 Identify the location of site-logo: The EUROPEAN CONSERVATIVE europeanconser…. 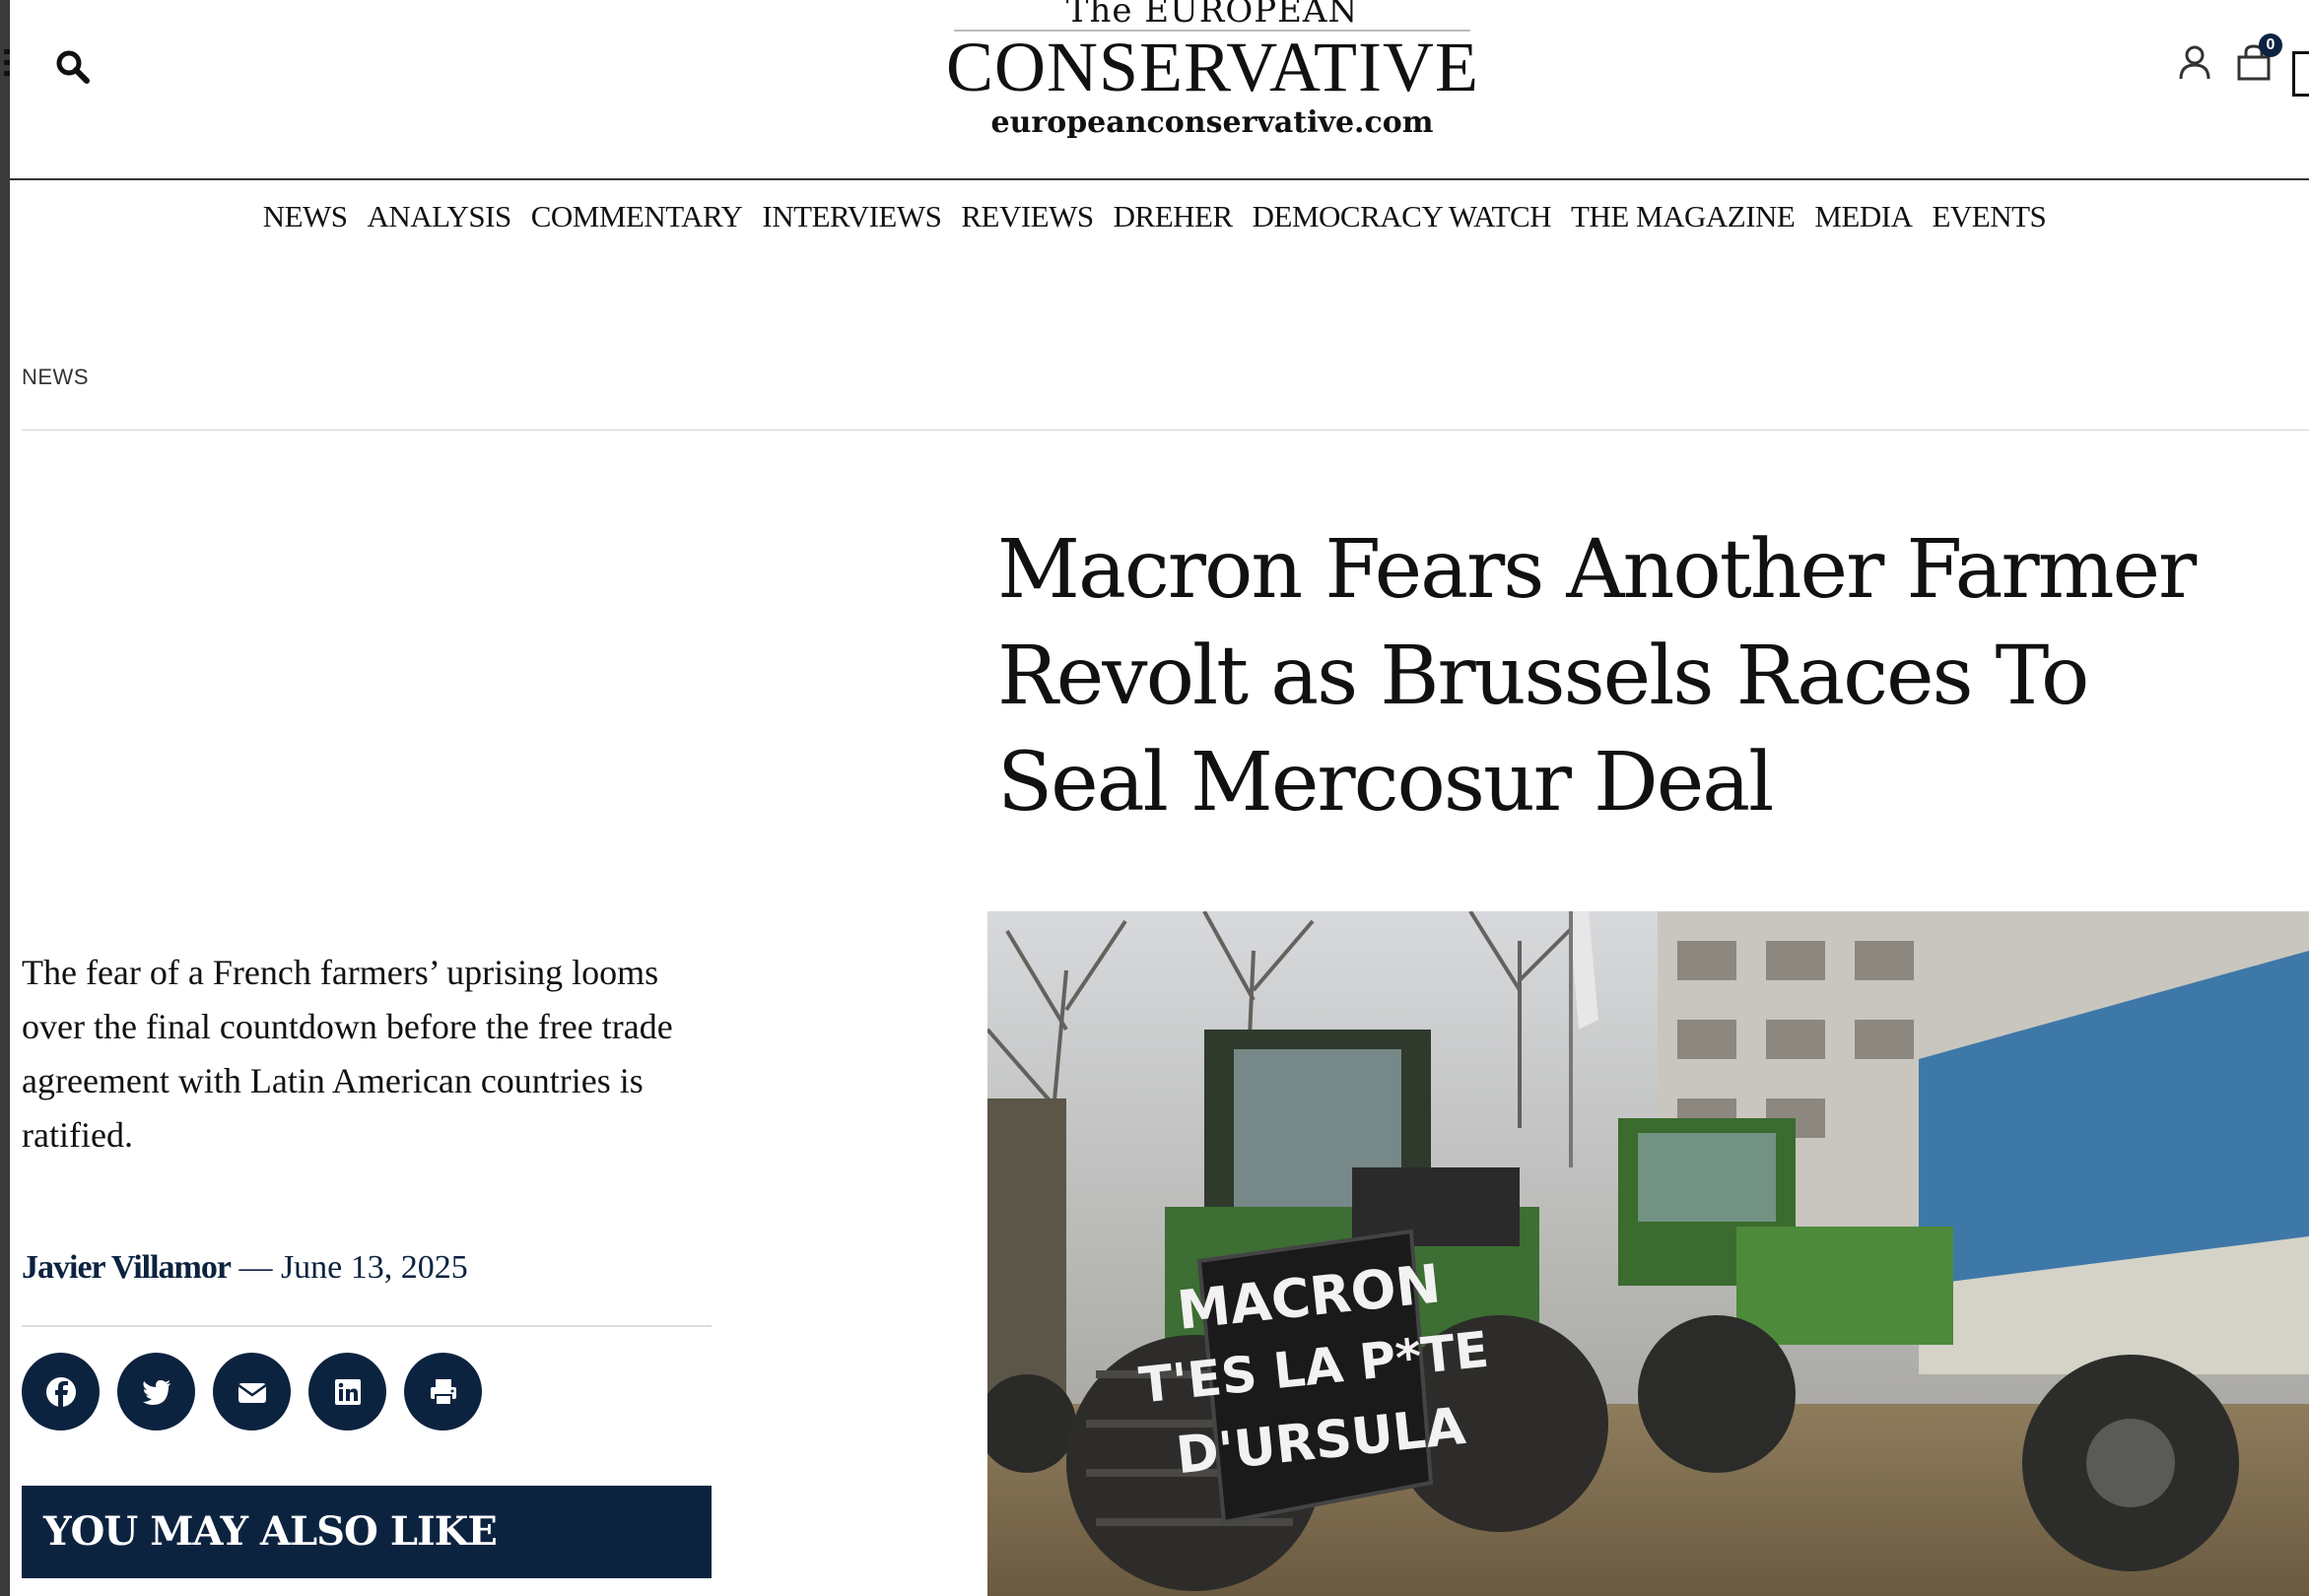
(1212, 74).